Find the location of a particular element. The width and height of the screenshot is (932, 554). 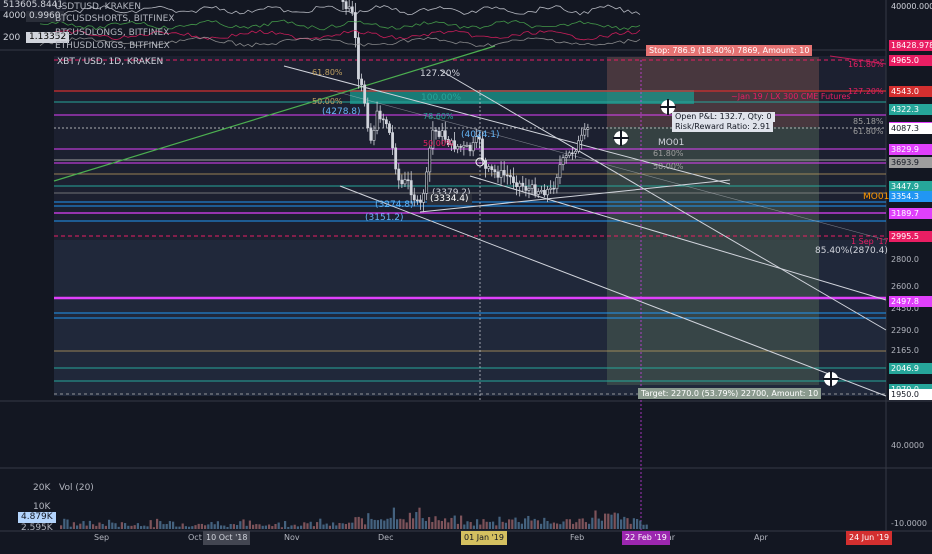

stop-label: Stop: 786.9 (18.40%) 7869, Amount: 10 is located at coordinates (729, 50).